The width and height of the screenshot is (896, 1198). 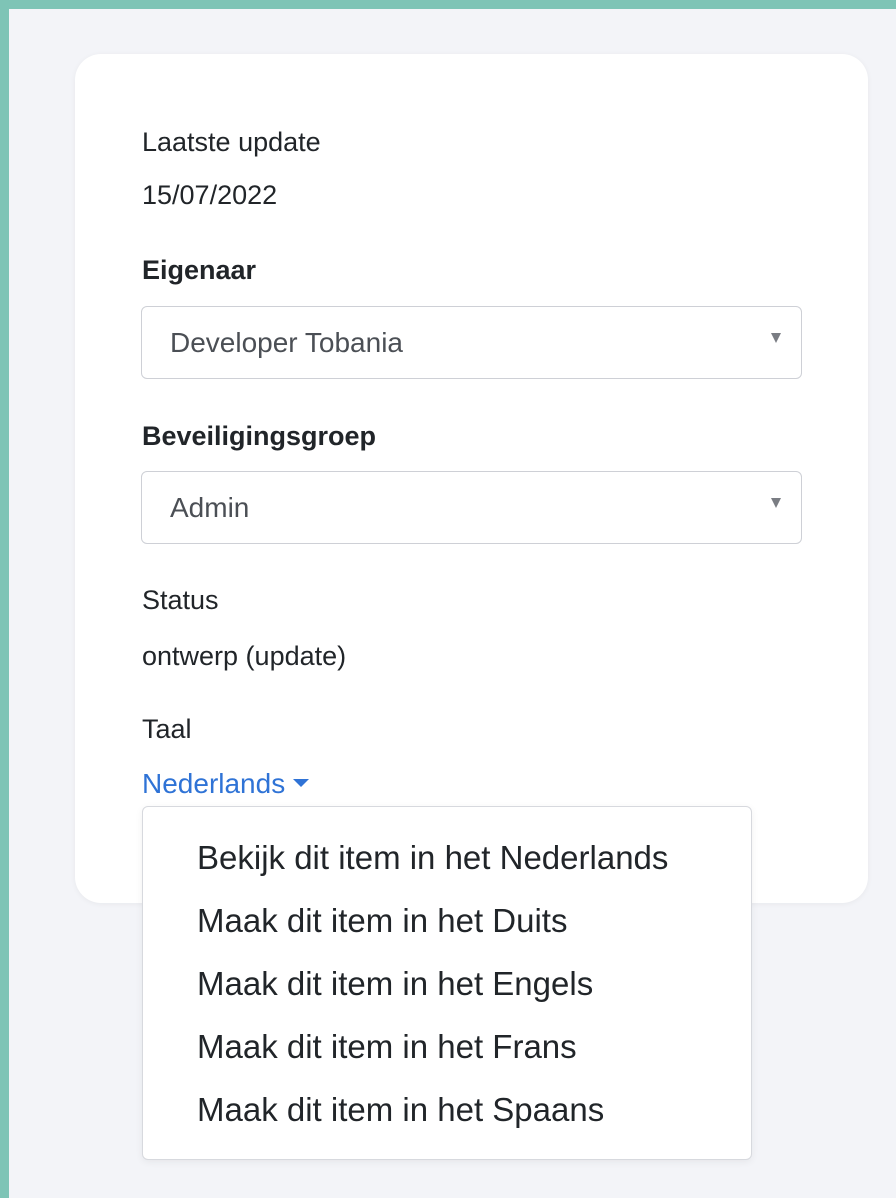 I want to click on menu-item-create-german: Maak dit item in het Duits, so click(x=382, y=921).